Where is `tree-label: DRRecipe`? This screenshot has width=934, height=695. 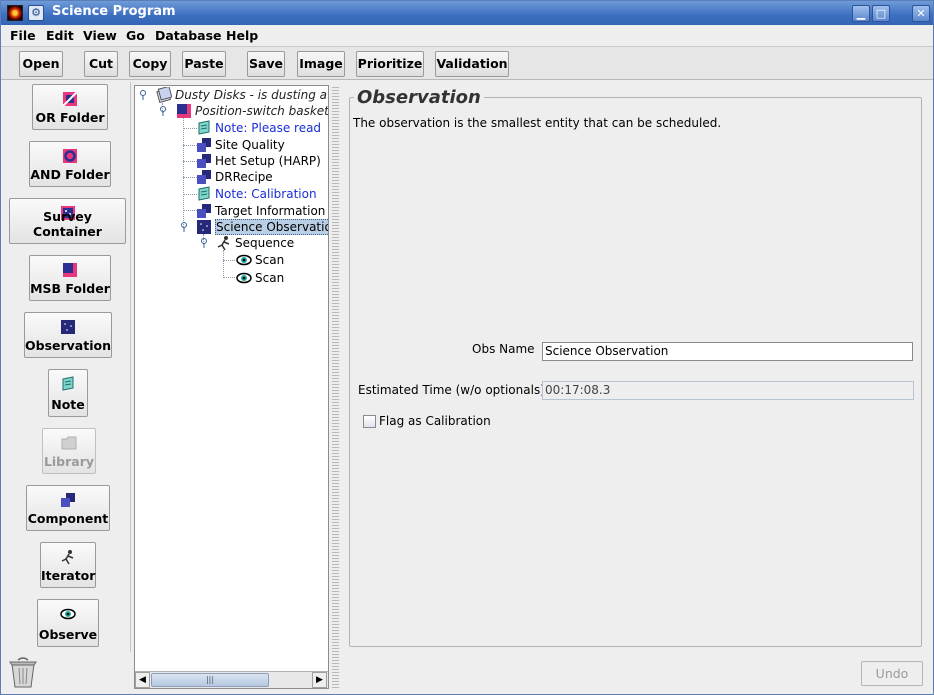 tree-label: DRRecipe is located at coordinates (244, 177).